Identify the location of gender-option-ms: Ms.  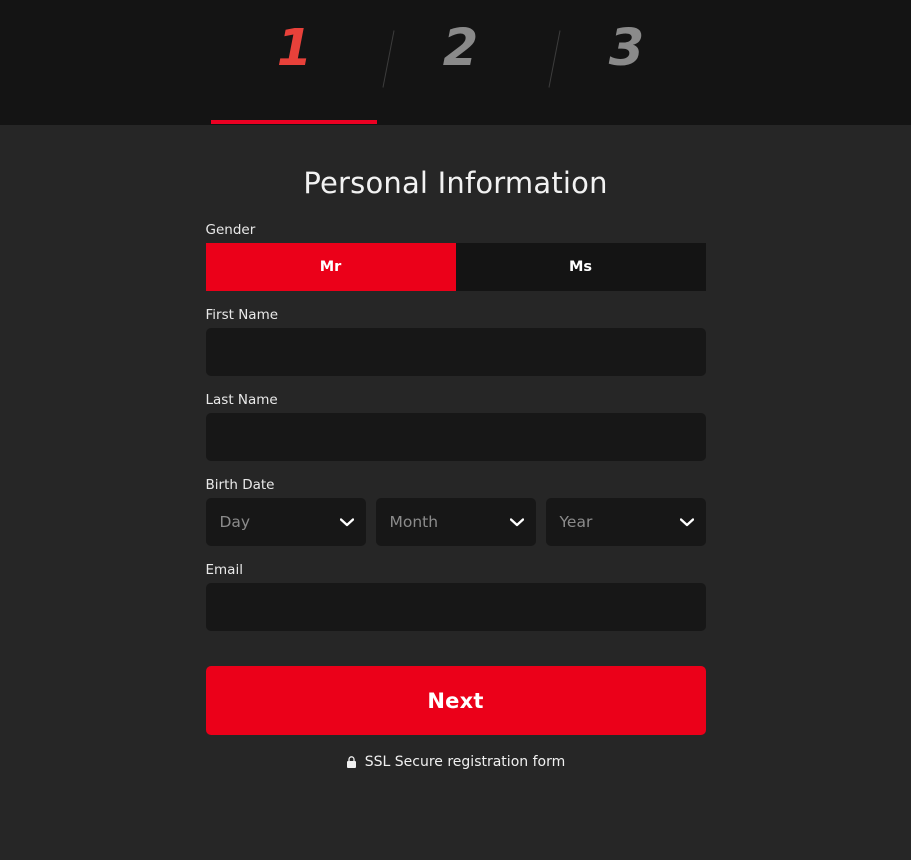
(580, 267).